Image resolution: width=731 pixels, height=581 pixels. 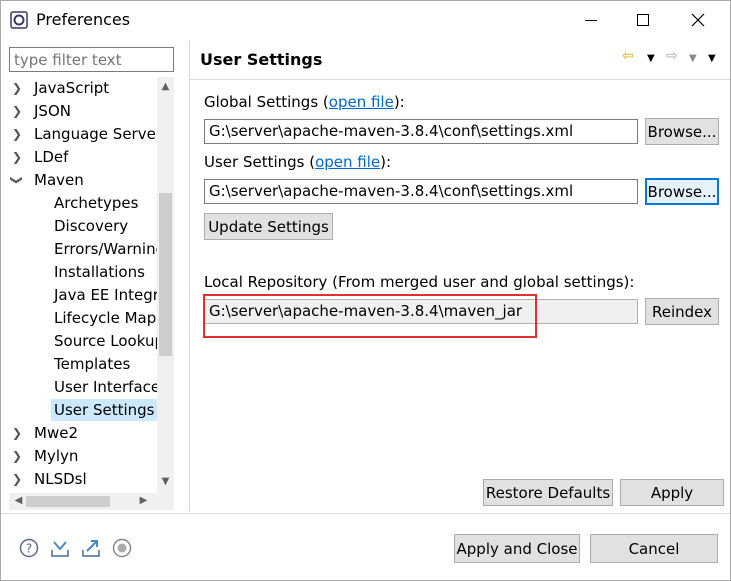 What do you see at coordinates (19, 20) in the screenshot?
I see `eclipse-app-icon` at bounding box center [19, 20].